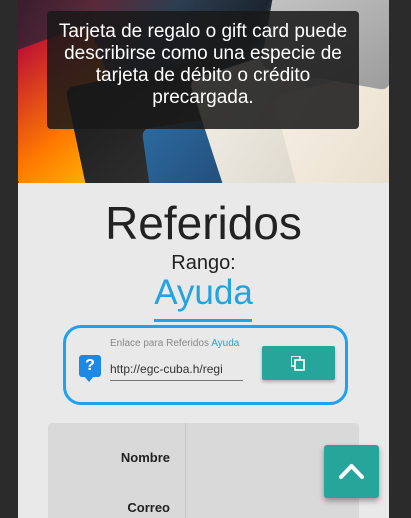 This screenshot has width=411, height=518. Describe the element at coordinates (225, 343) in the screenshot. I see `referral-help-link: Ayuda` at that location.